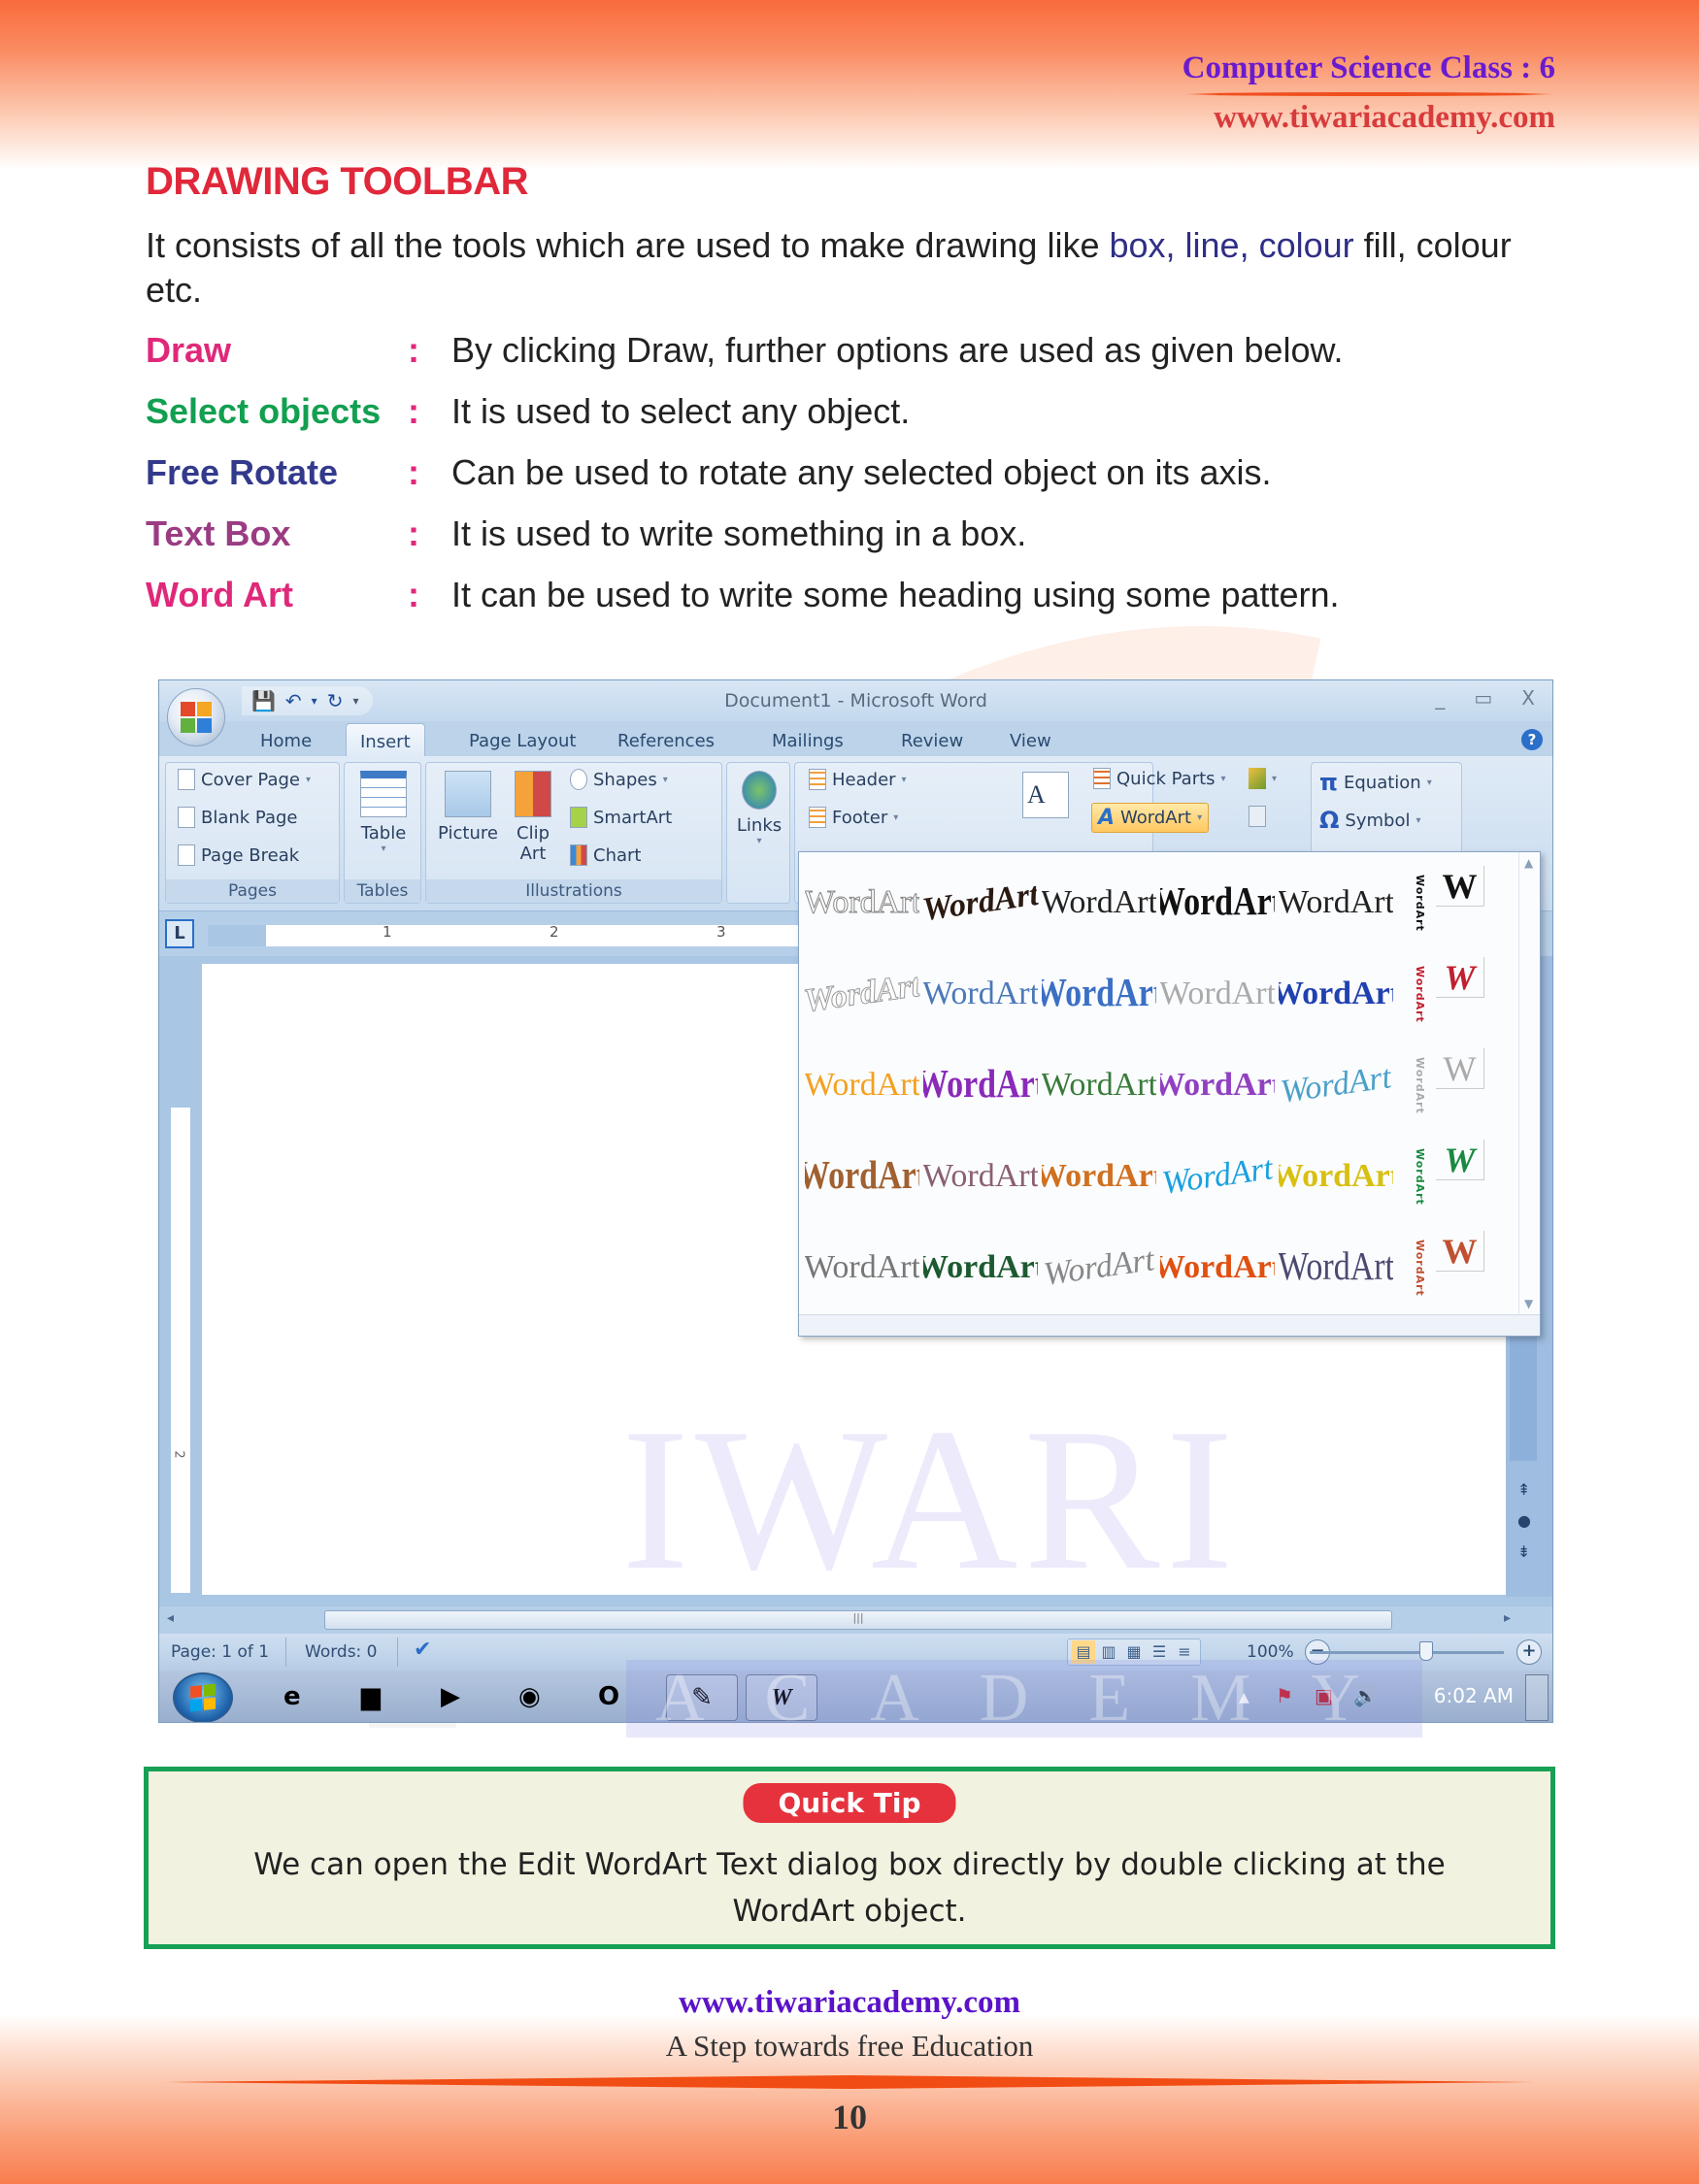 This screenshot has height=2184, width=1699. Describe the element at coordinates (1134, 1652) in the screenshot. I see `web-layout-icon: ▦` at that location.